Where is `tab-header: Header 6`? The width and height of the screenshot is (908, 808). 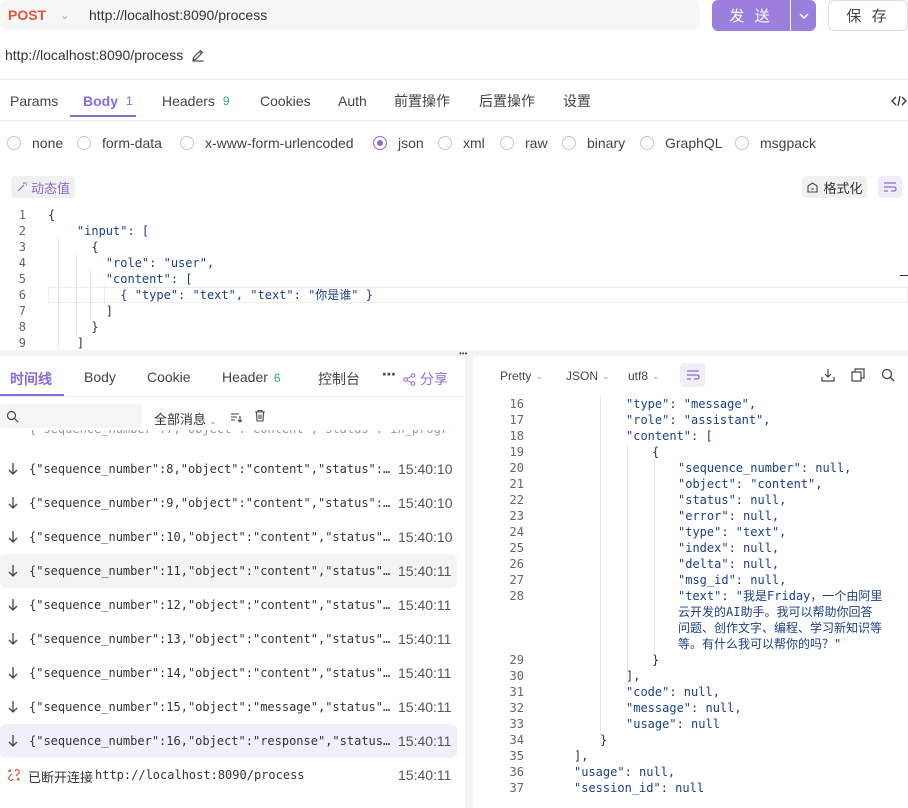
tab-header: Header 6 is located at coordinates (251, 377).